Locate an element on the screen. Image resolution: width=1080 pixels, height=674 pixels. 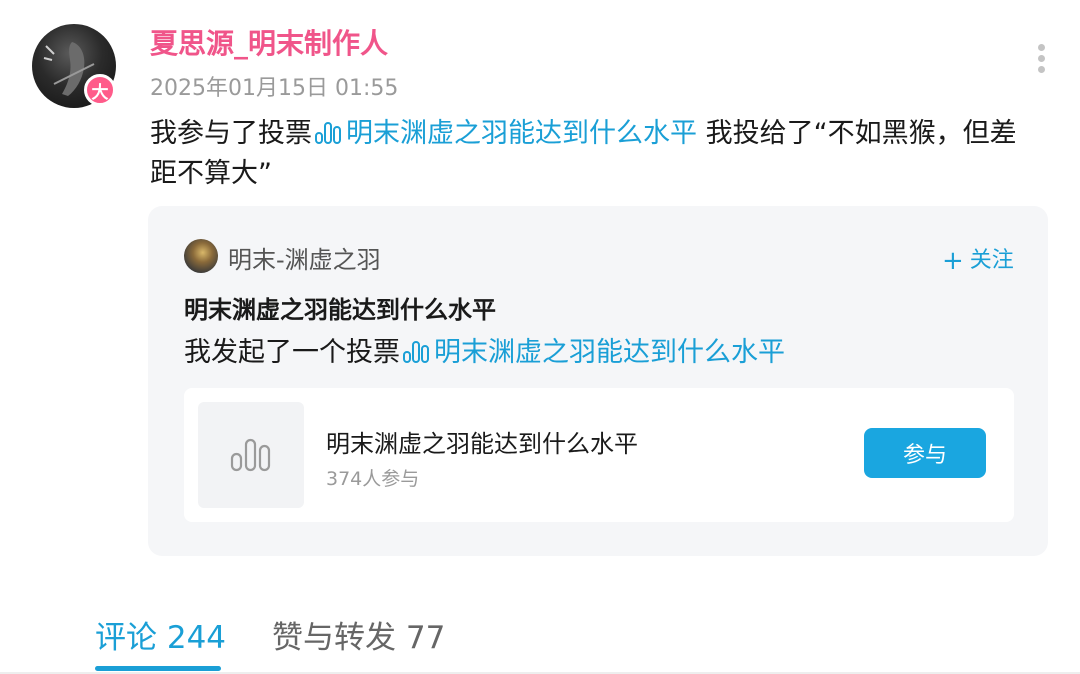
poll-title: 明末渊虚之羽能达到什么水平 is located at coordinates (482, 444).